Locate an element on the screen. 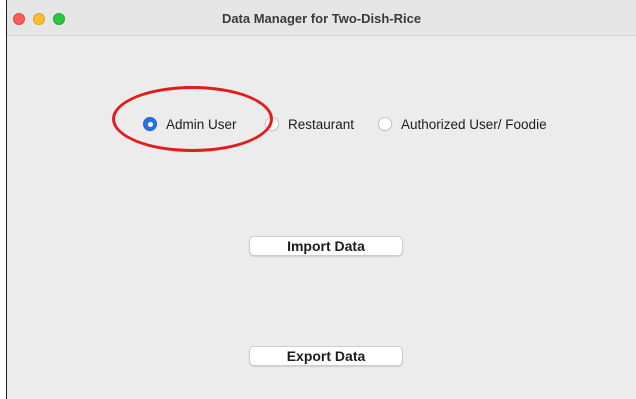  radio-button-selected-icon is located at coordinates (150, 124).